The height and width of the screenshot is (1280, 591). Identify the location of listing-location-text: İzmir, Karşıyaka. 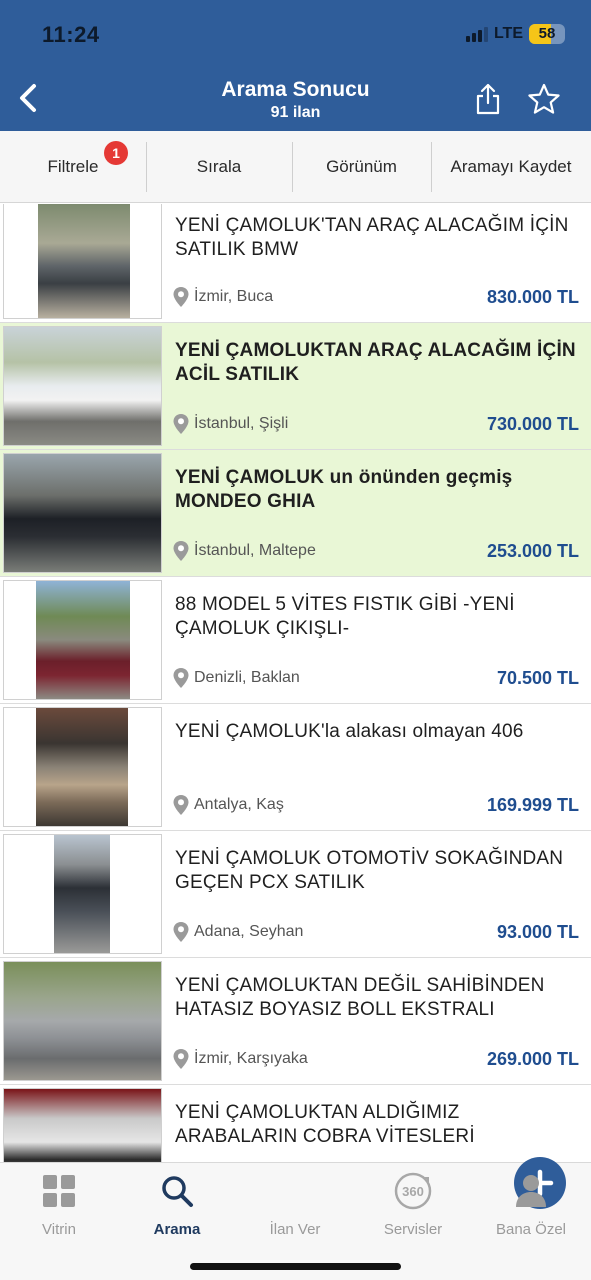
(251, 1058).